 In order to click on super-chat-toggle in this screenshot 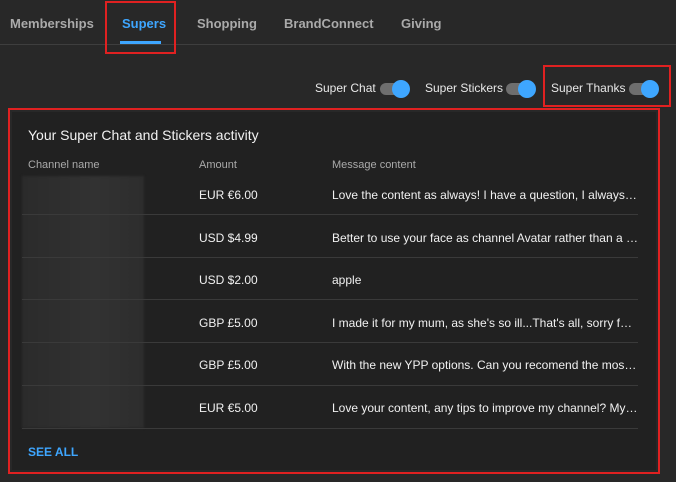, I will do `click(395, 89)`.